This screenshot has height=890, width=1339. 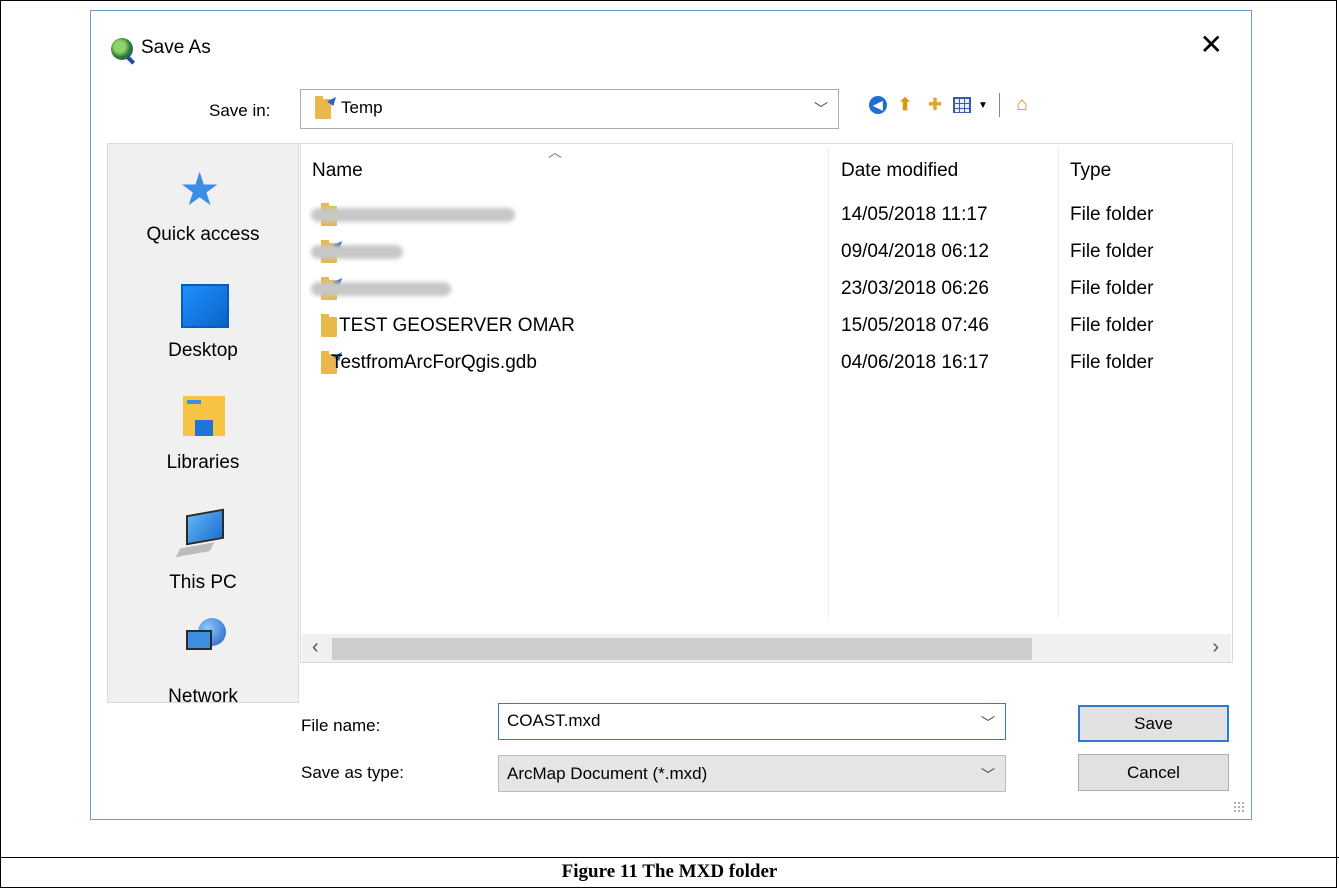 What do you see at coordinates (1153, 723) in the screenshot?
I see `save-button: Save` at bounding box center [1153, 723].